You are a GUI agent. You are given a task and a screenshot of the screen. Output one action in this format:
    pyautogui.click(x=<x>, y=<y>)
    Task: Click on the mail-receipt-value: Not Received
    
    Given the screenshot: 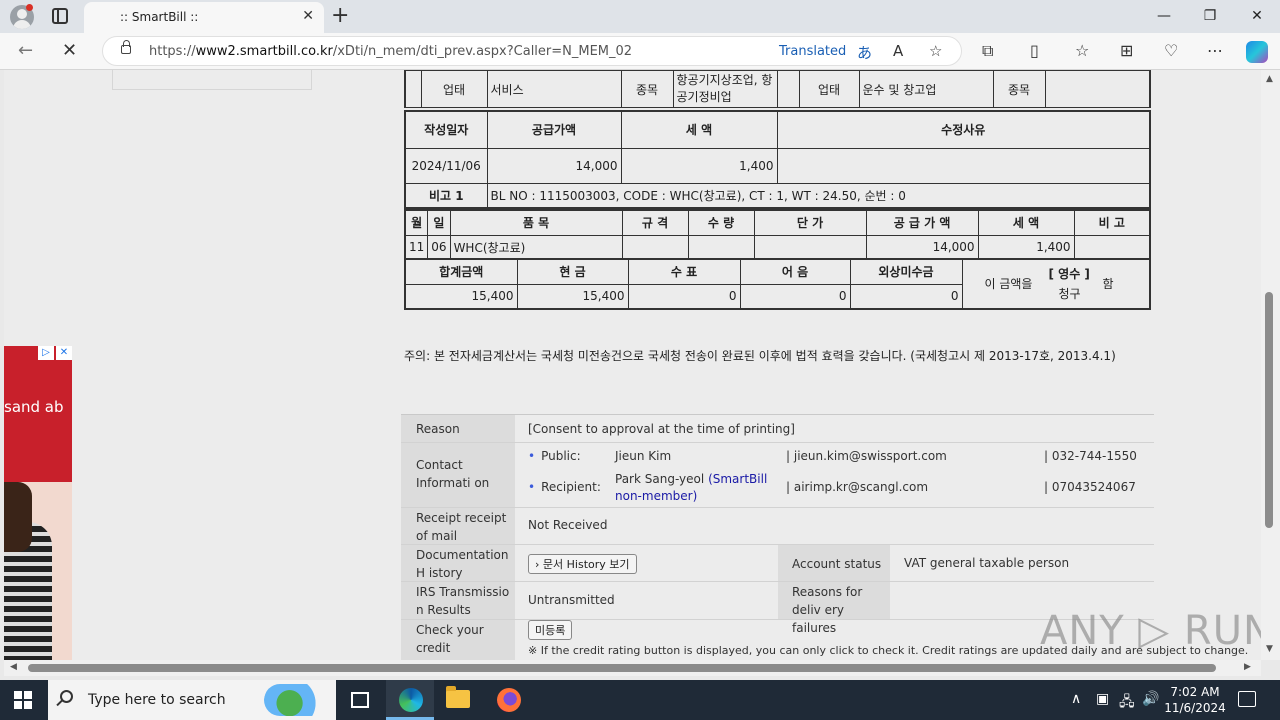 What is the action you would take?
    pyautogui.click(x=568, y=525)
    